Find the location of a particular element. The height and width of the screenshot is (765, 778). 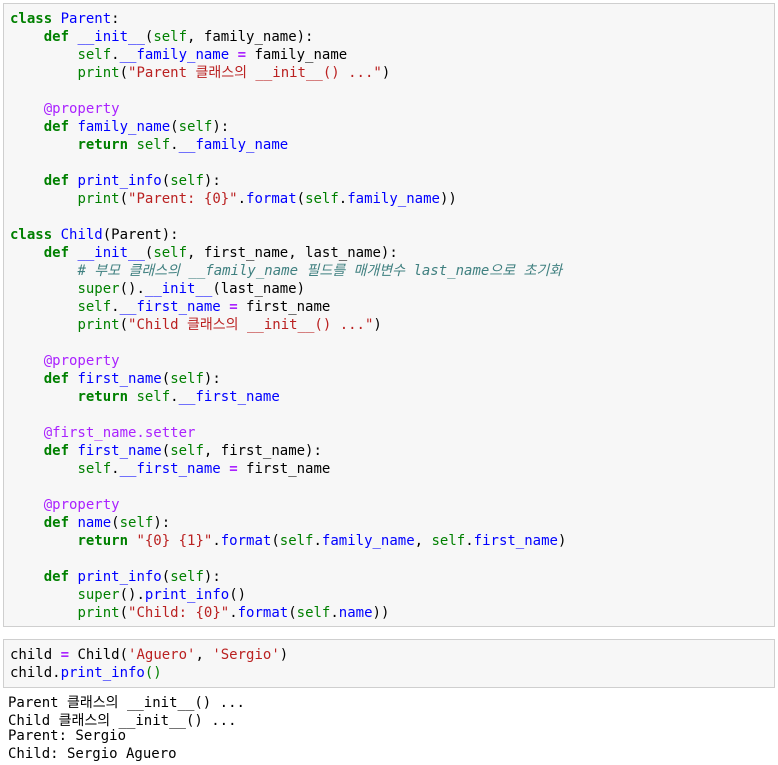

code-token: )) is located at coordinates (448, 199).